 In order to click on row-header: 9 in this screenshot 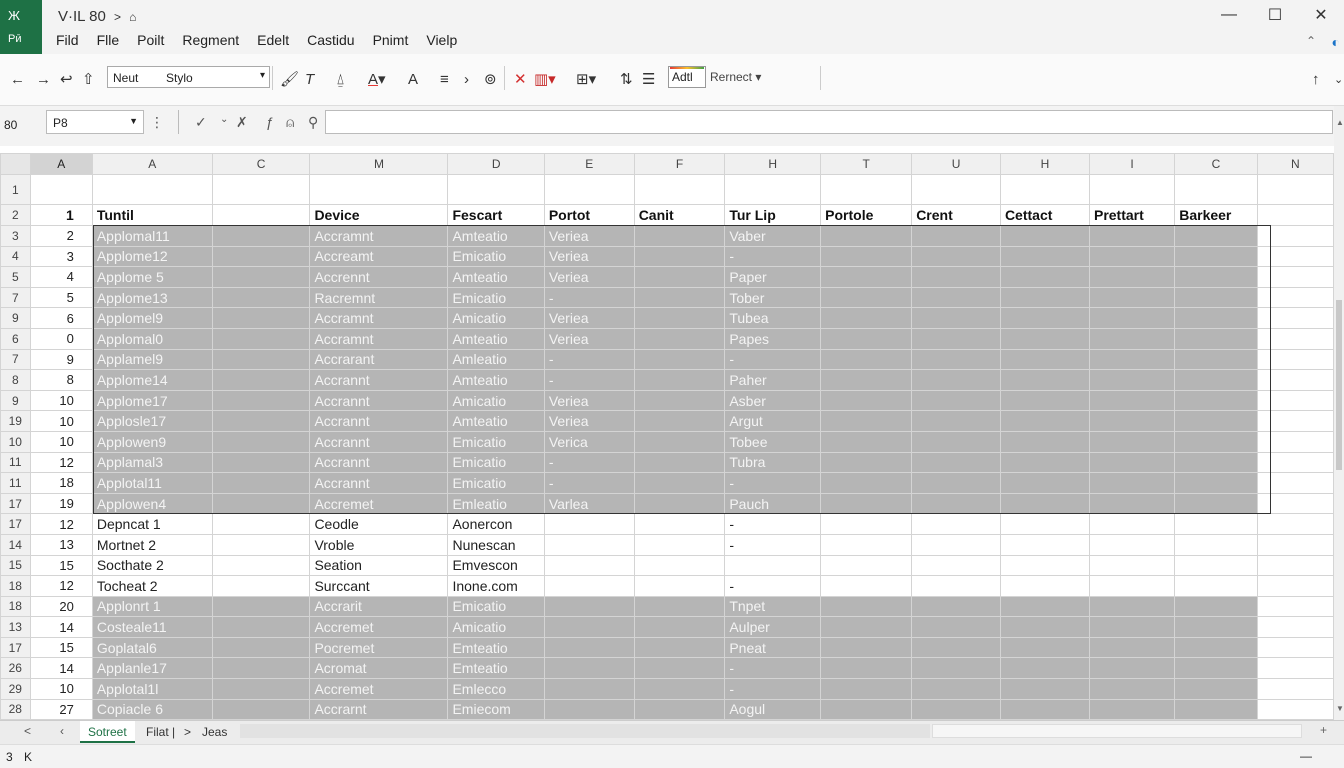, I will do `click(15, 318)`.